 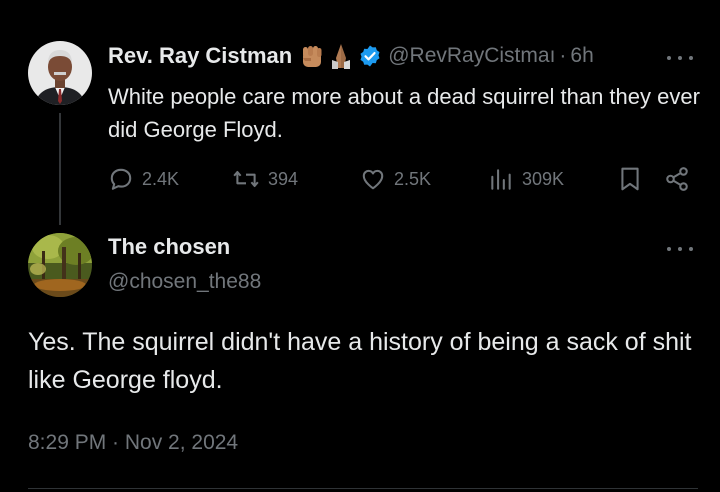 I want to click on reply-author-avatar, so click(x=60, y=265).